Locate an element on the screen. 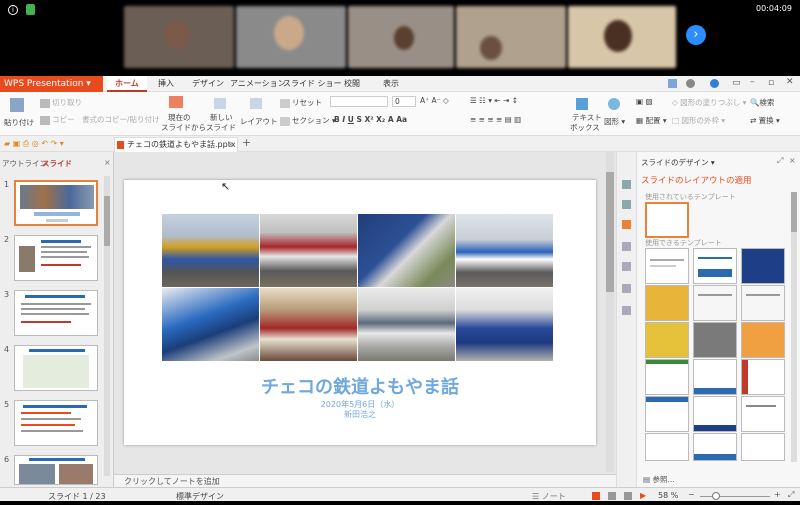 The height and width of the screenshot is (505, 800). notes-pane: クリックしてノートを追加 is located at coordinates (365, 480).